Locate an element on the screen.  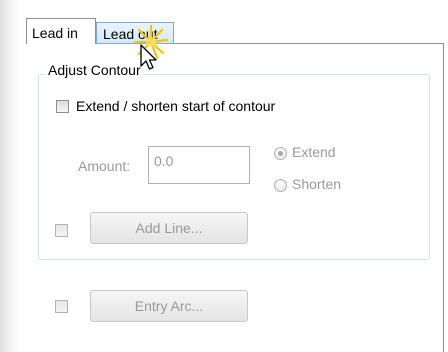
extend-shorten-label: Extend / shorten start of contour is located at coordinates (176, 106).